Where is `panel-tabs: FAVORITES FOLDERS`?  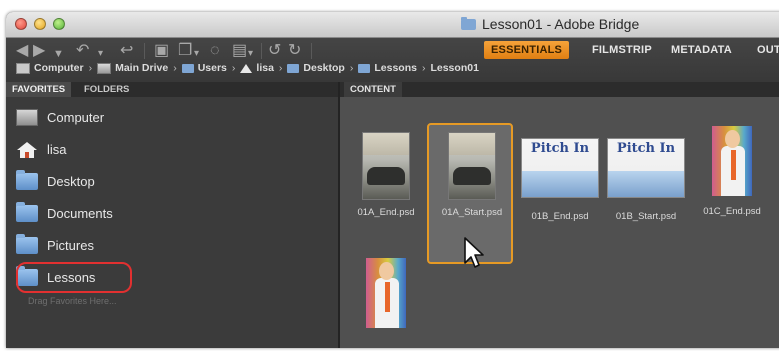
panel-tabs: FAVORITES FOLDERS is located at coordinates (172, 89).